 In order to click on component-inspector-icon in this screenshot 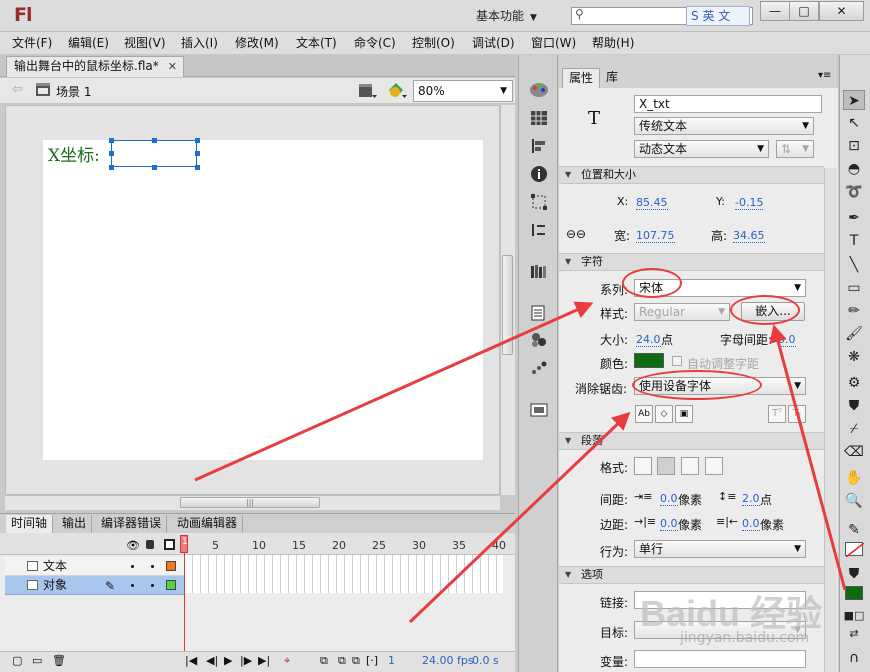, I will do `click(539, 340)`.